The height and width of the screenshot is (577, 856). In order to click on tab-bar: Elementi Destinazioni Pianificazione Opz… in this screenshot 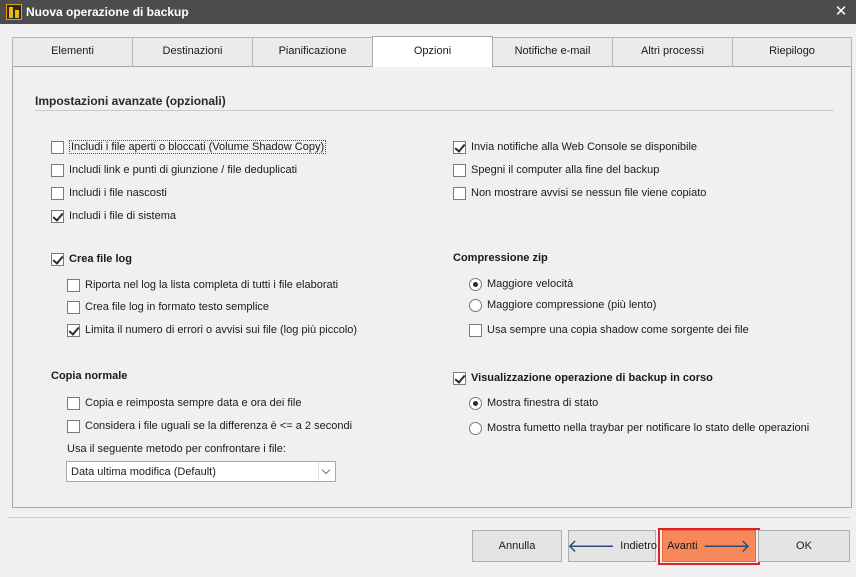, I will do `click(432, 51)`.